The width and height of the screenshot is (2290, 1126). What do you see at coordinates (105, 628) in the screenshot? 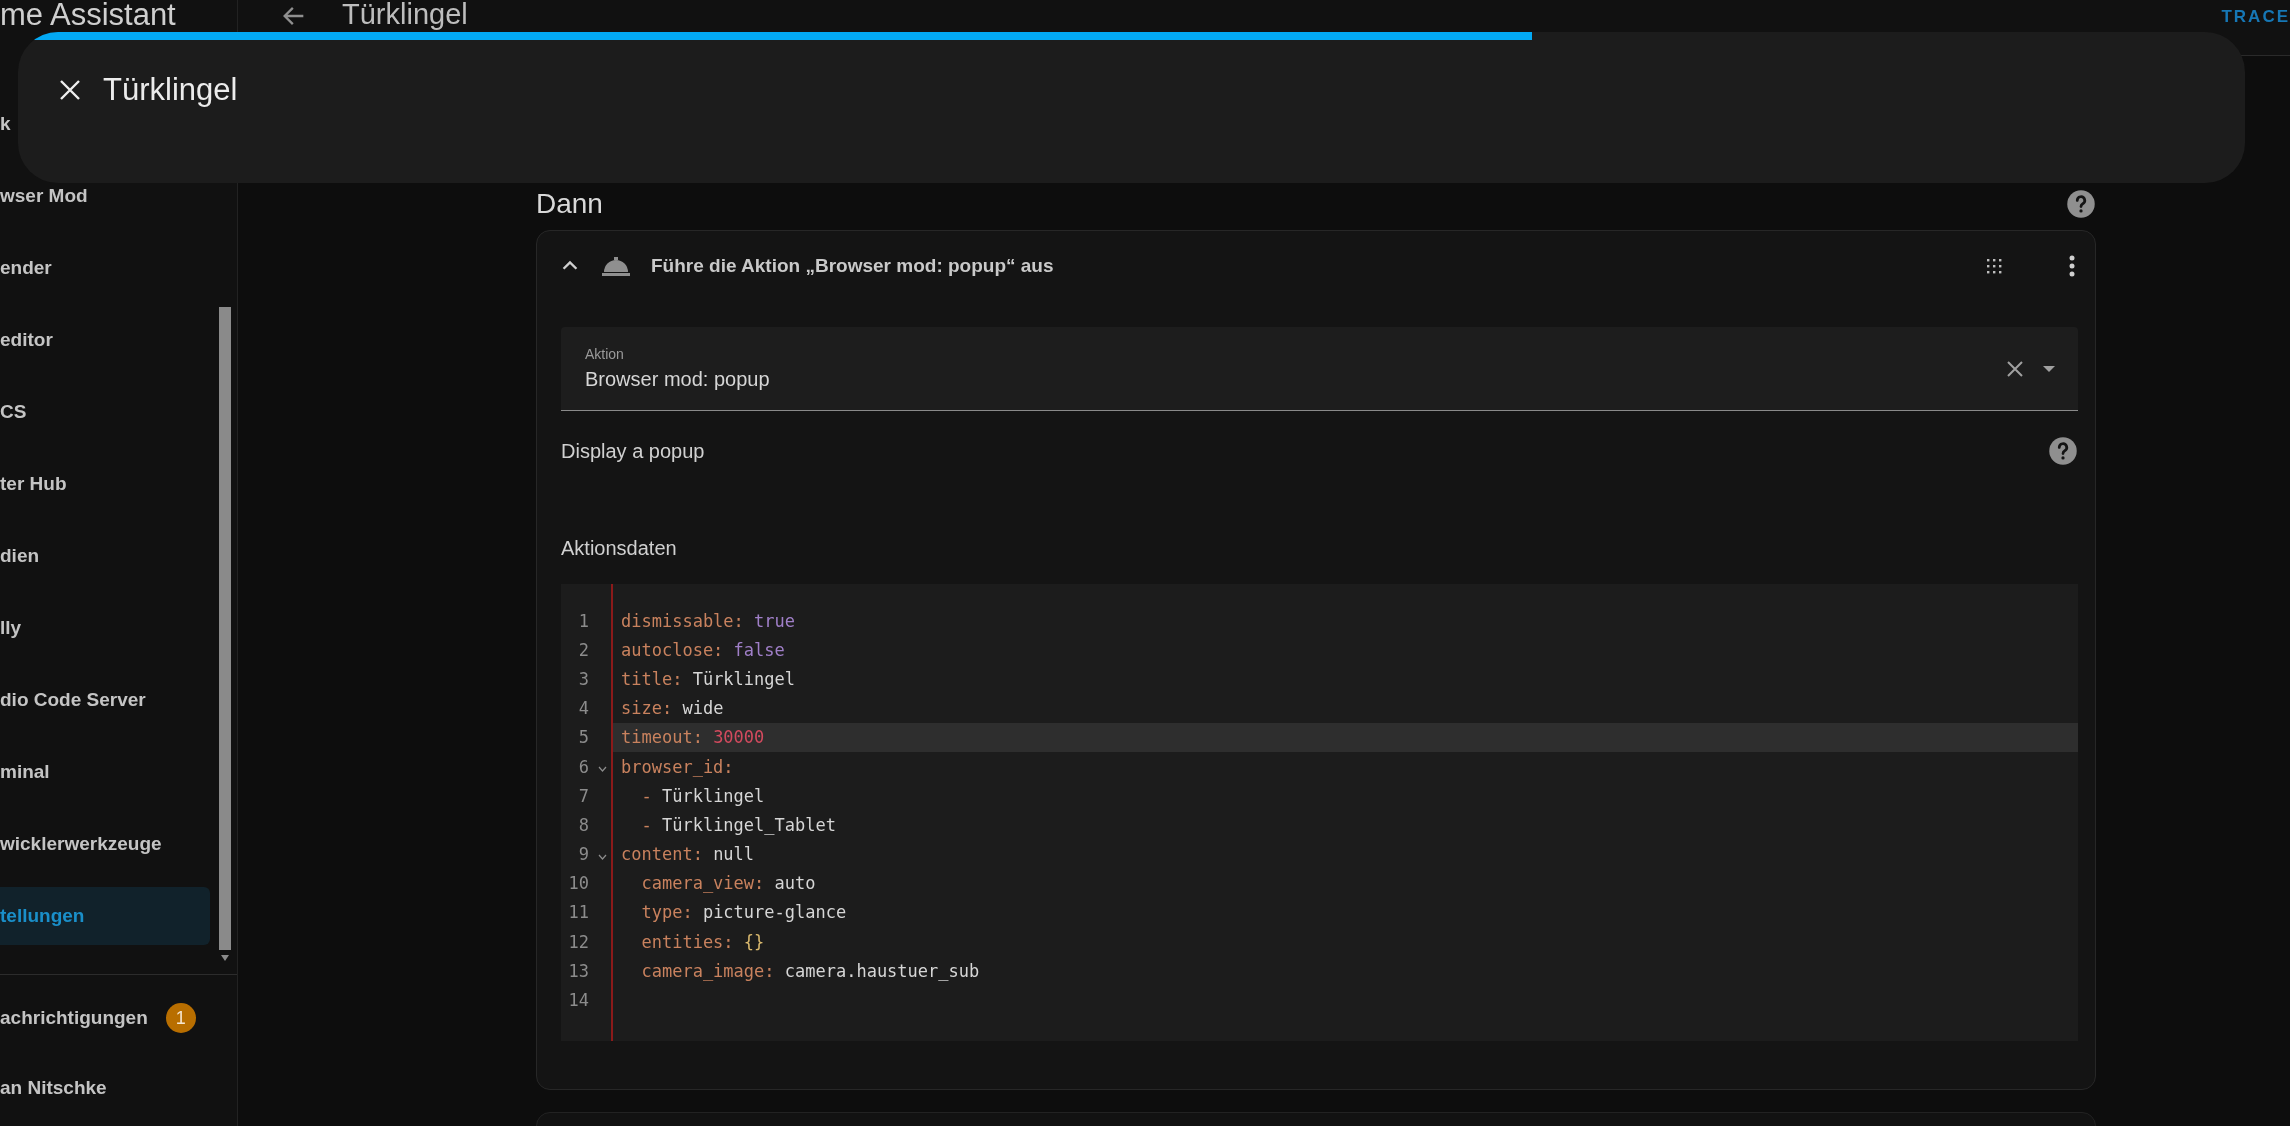
I see `sidebar-item: lly` at bounding box center [105, 628].